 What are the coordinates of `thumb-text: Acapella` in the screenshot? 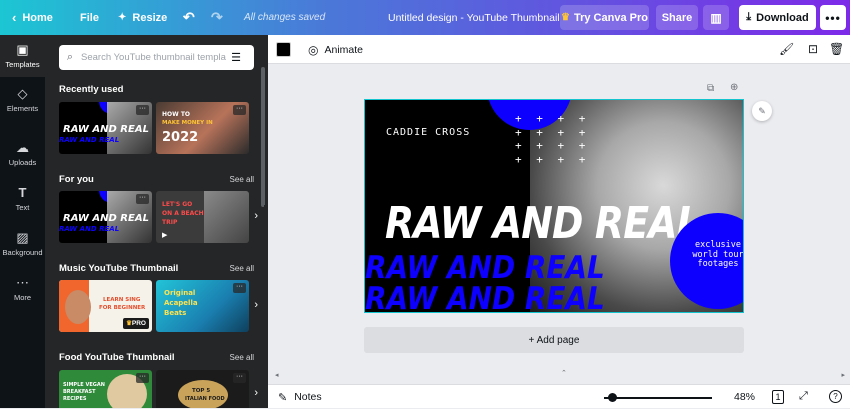 It's located at (181, 303).